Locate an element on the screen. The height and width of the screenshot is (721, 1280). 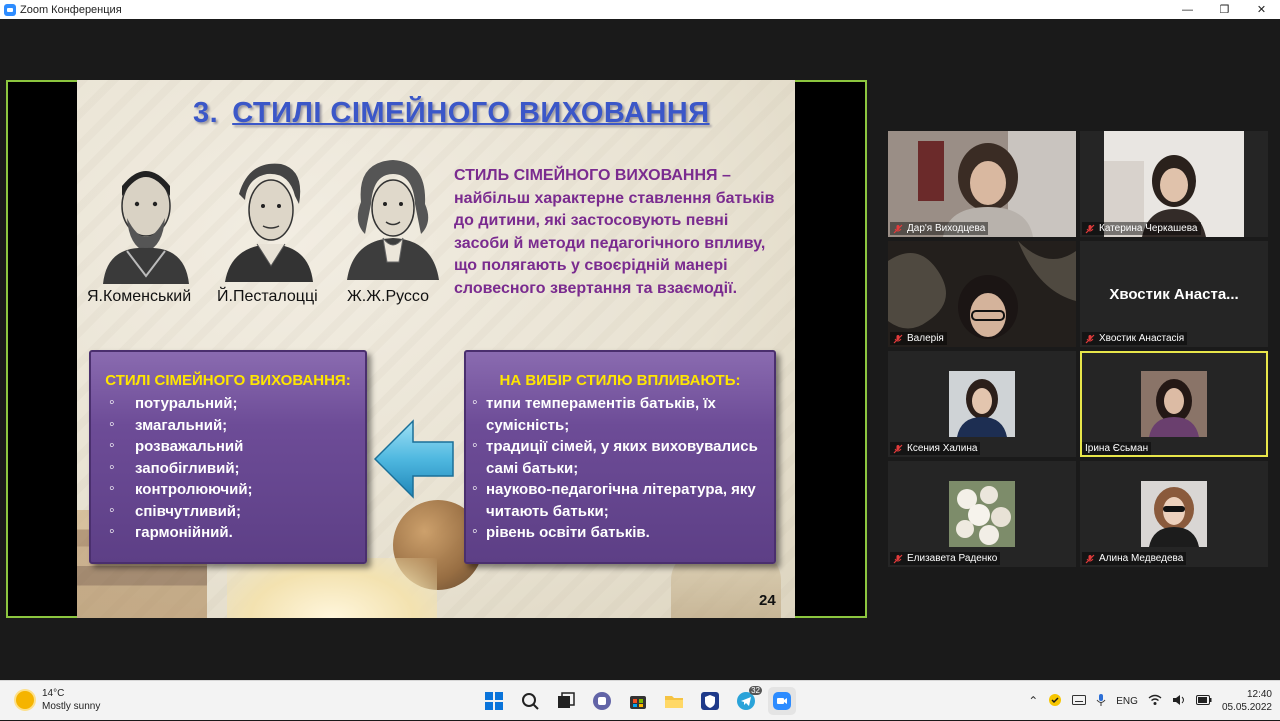
window-controls: — ❐ ✕ is located at coordinates (1224, 9).